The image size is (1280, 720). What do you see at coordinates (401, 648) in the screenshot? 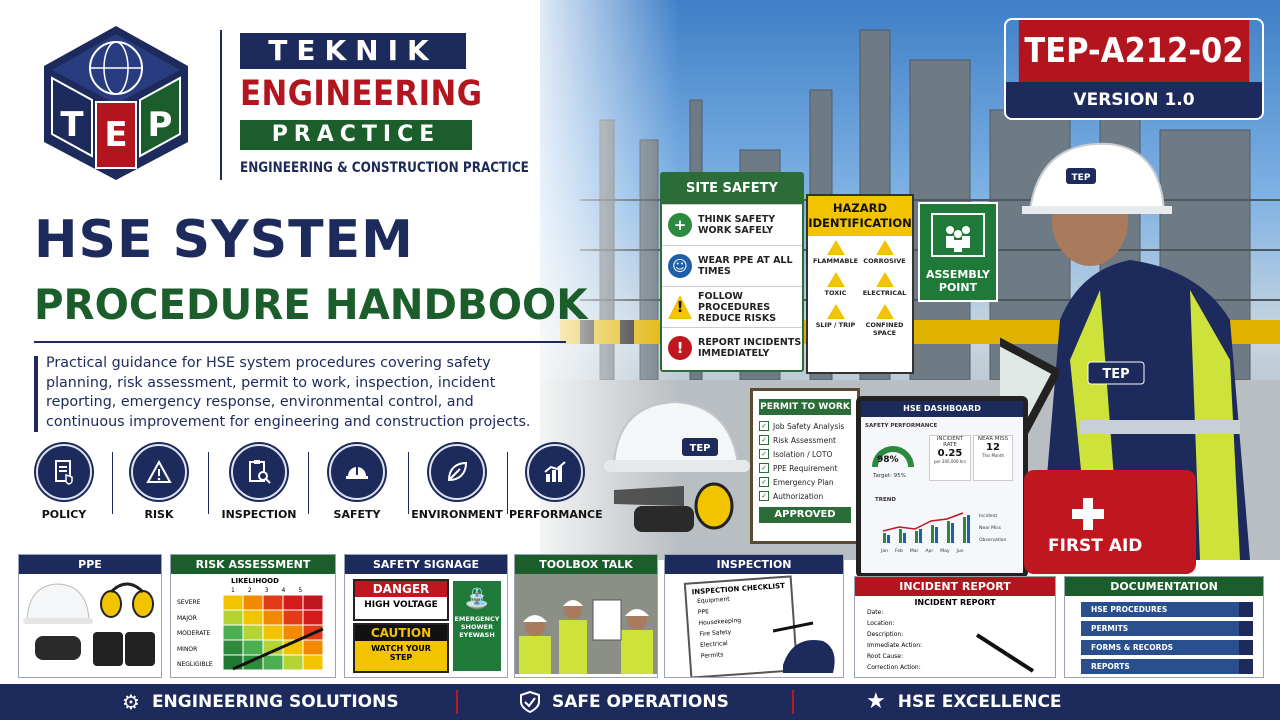
I see `caution-sign: CAUTION WATCH YOUR STEP` at bounding box center [401, 648].